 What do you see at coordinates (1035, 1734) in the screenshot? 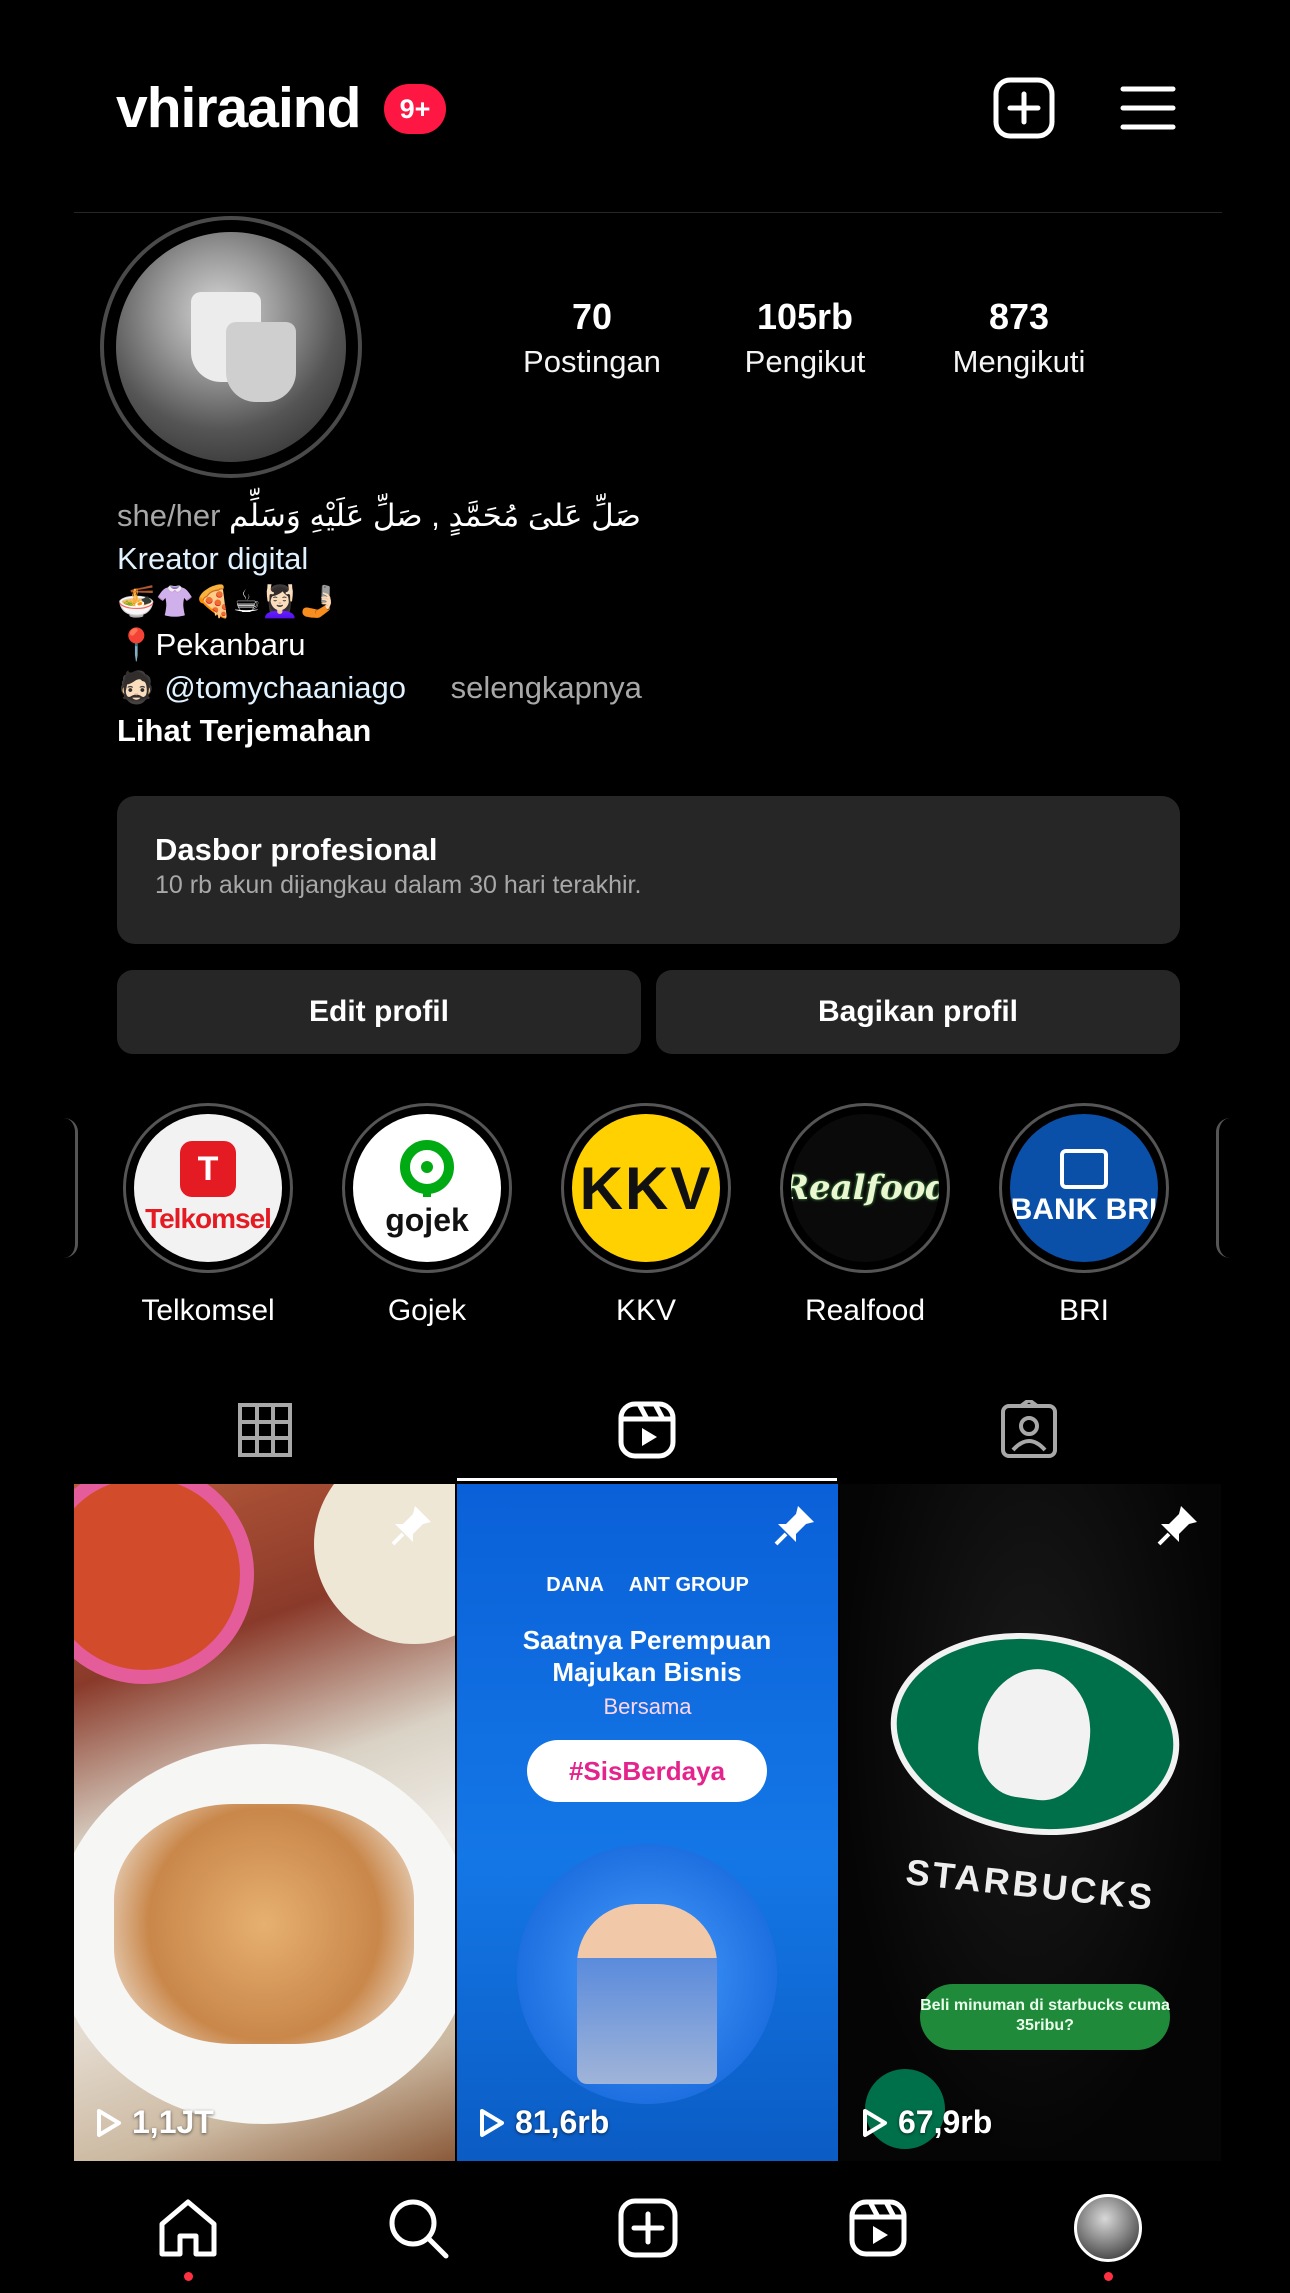
I see `starbucks-logo` at bounding box center [1035, 1734].